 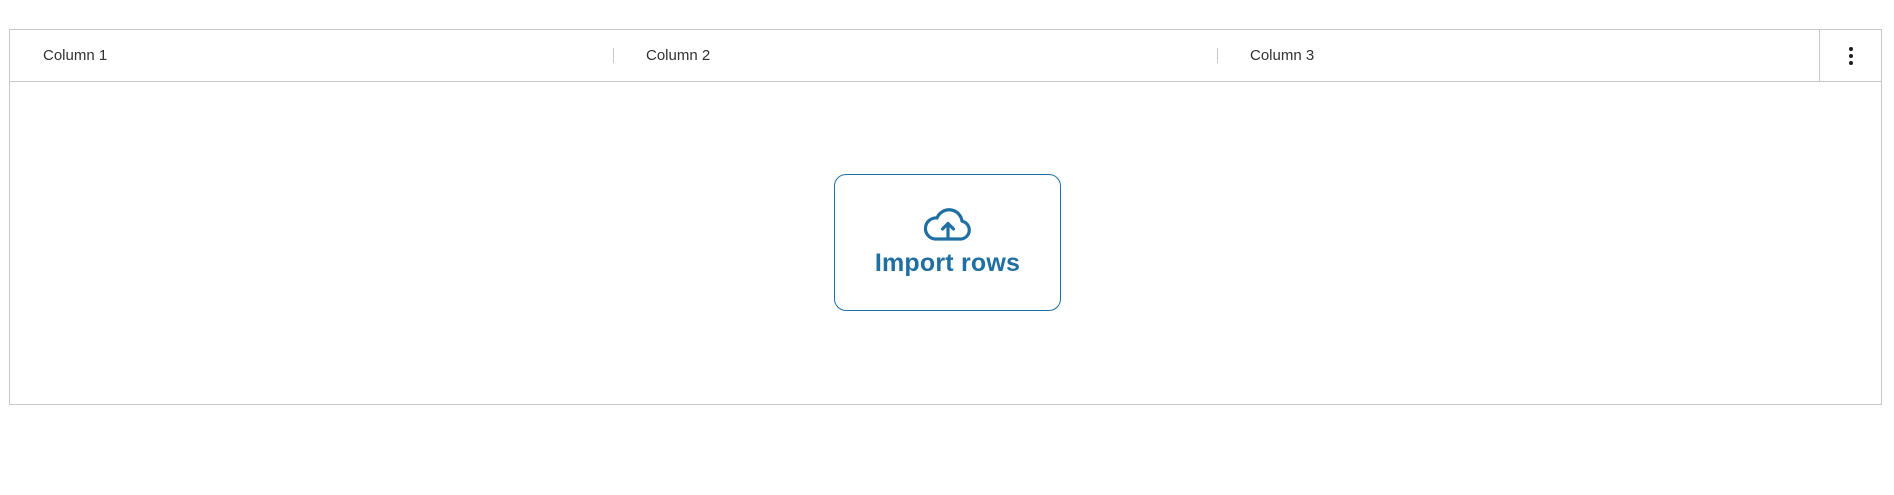 I want to click on column-header-label: Column 2, so click(x=678, y=55).